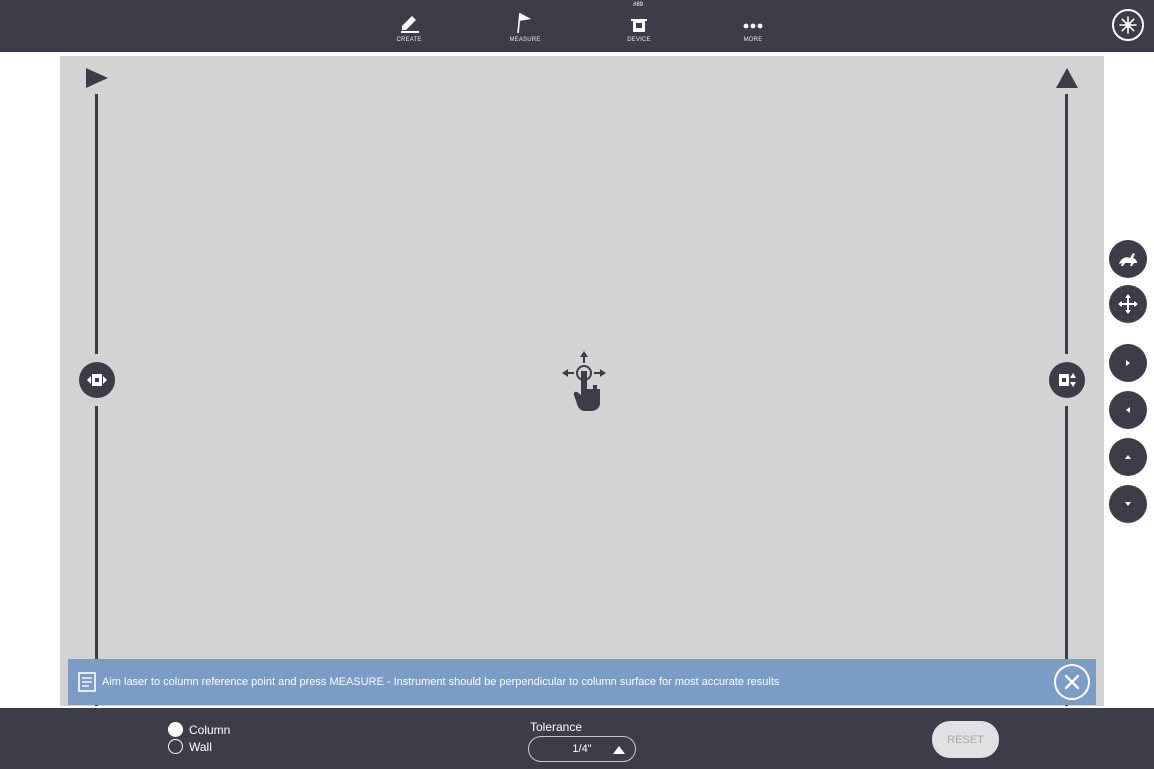 The image size is (1154, 769). I want to click on nav-create: CREATE, so click(409, 27).